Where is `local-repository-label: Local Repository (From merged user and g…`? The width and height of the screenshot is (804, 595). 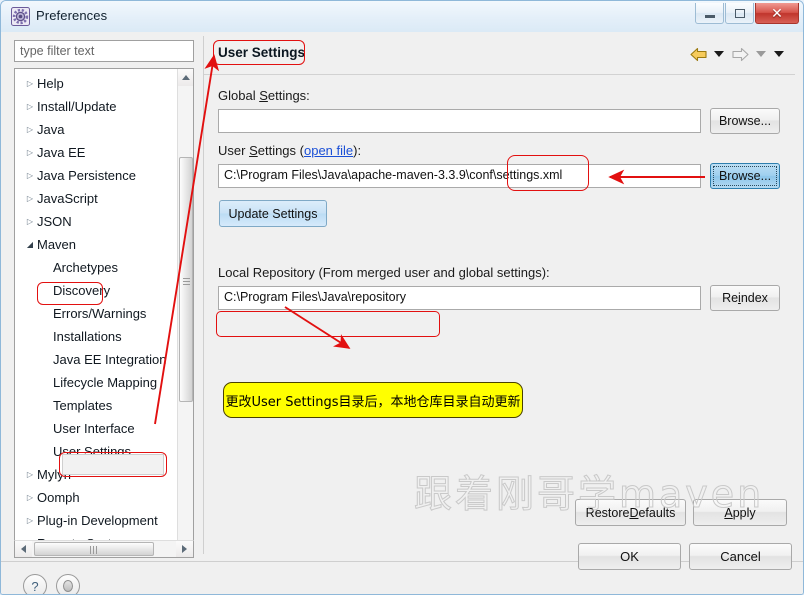 local-repository-label: Local Repository (From merged user and g… is located at coordinates (384, 272).